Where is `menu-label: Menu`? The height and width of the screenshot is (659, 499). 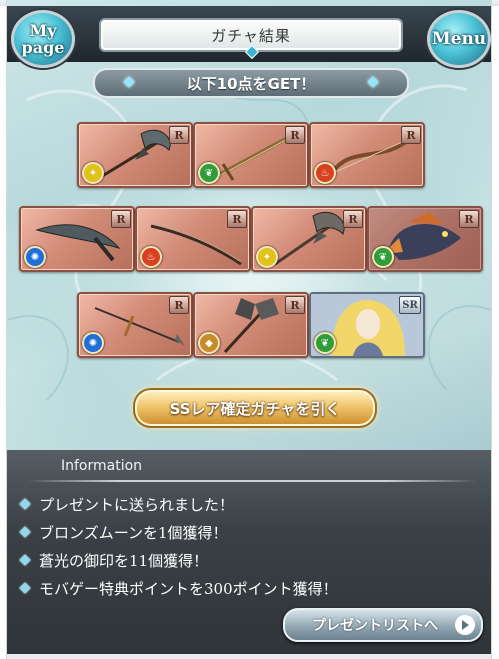
menu-label: Menu is located at coordinates (459, 39).